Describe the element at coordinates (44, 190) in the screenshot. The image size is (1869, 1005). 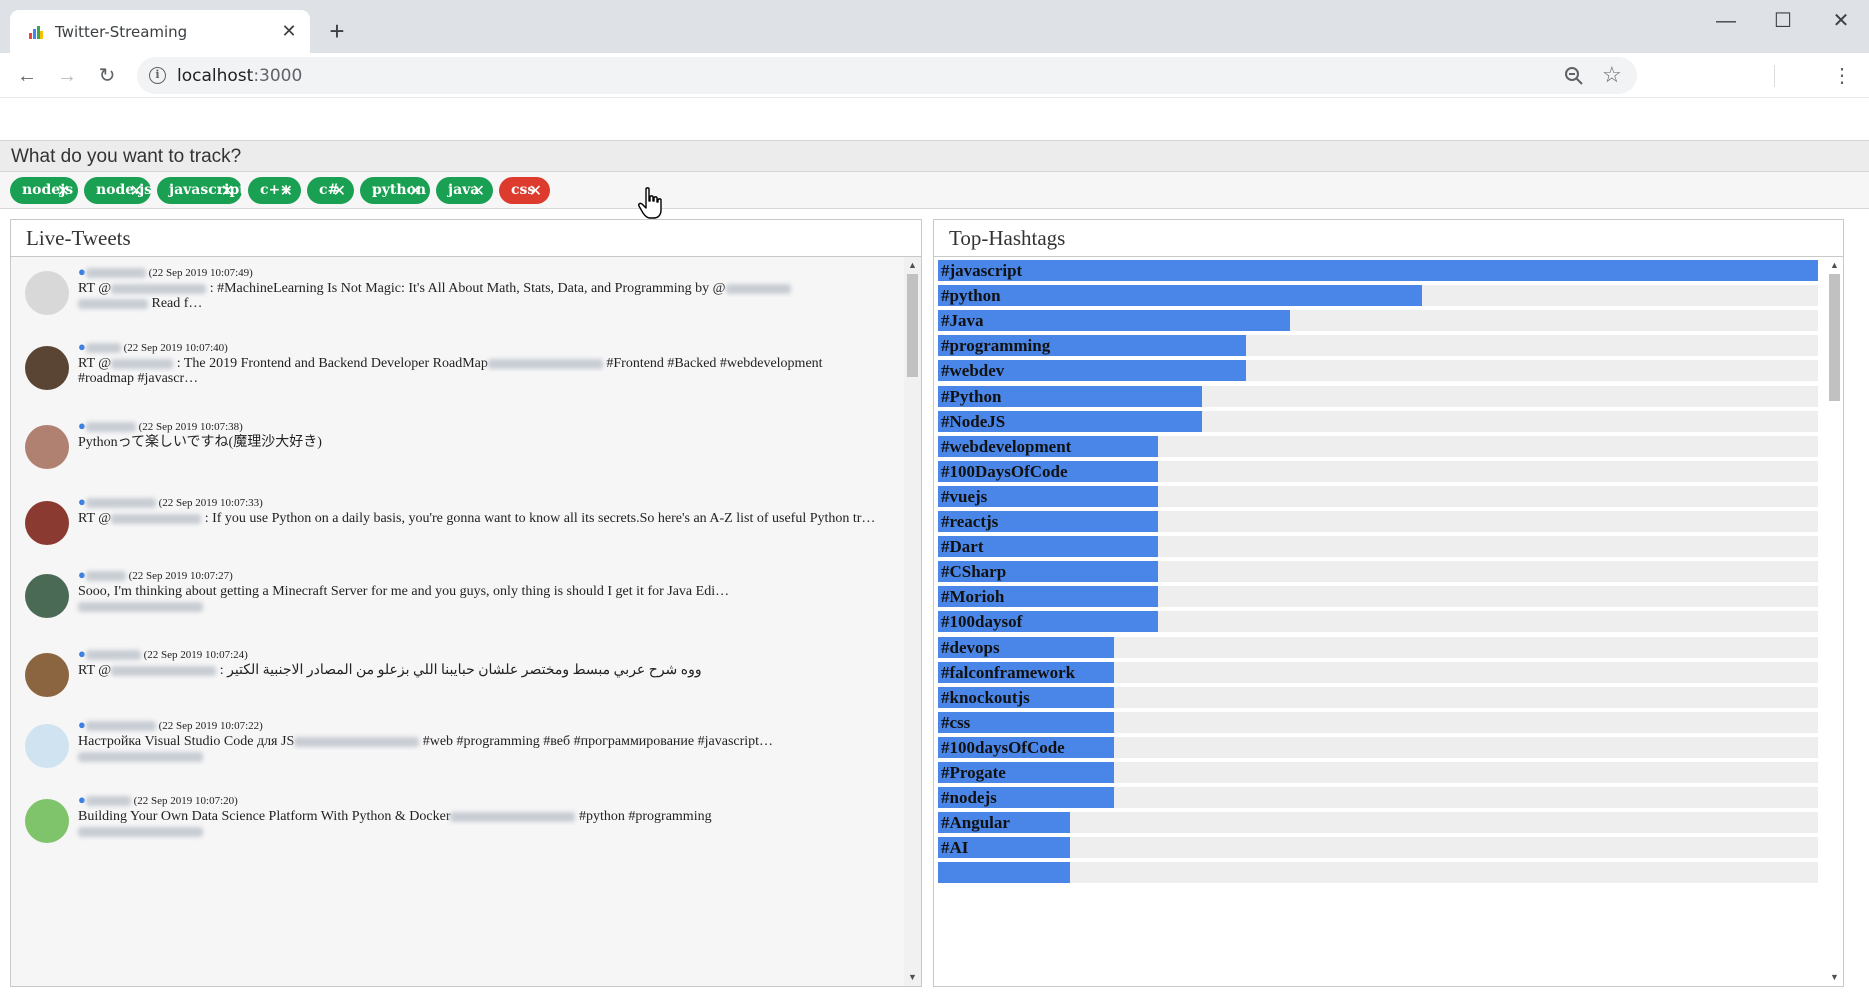
I see `keyword-chip: nodejs ✕` at that location.